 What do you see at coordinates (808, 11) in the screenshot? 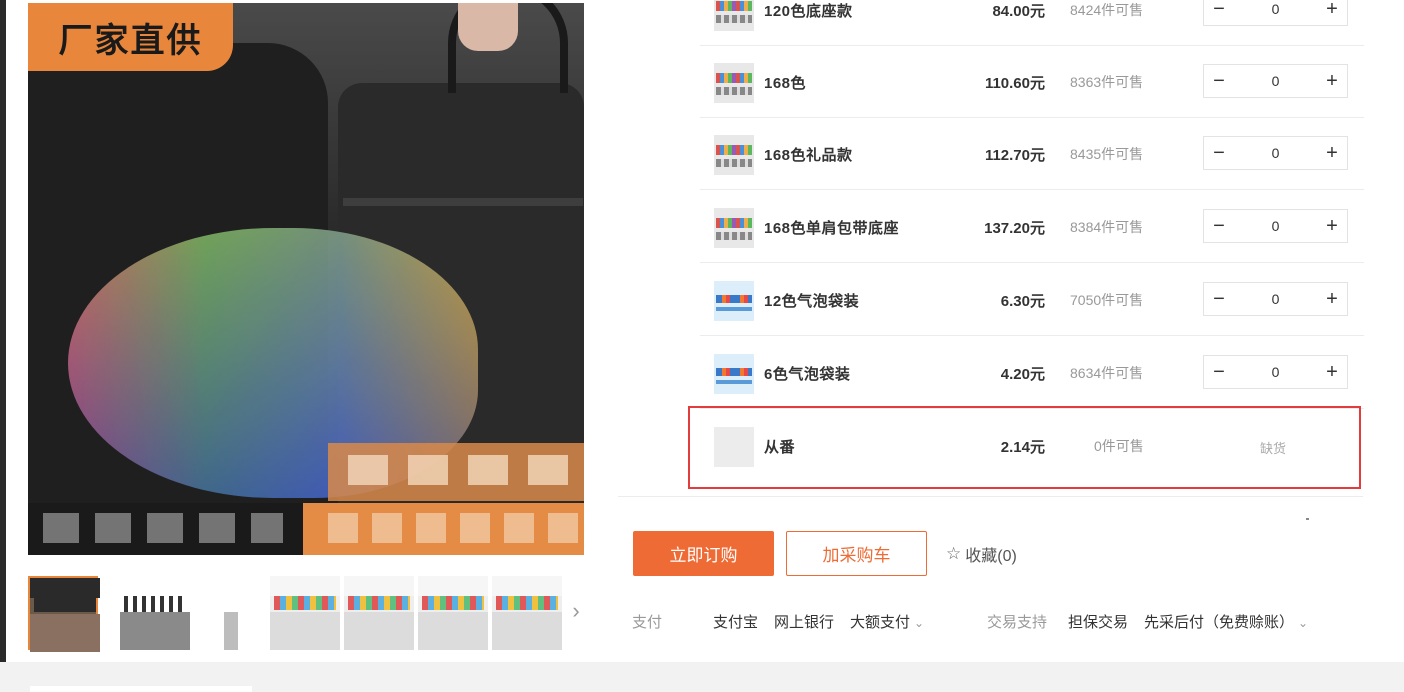
I see `sku-name: 120色底座款` at bounding box center [808, 11].